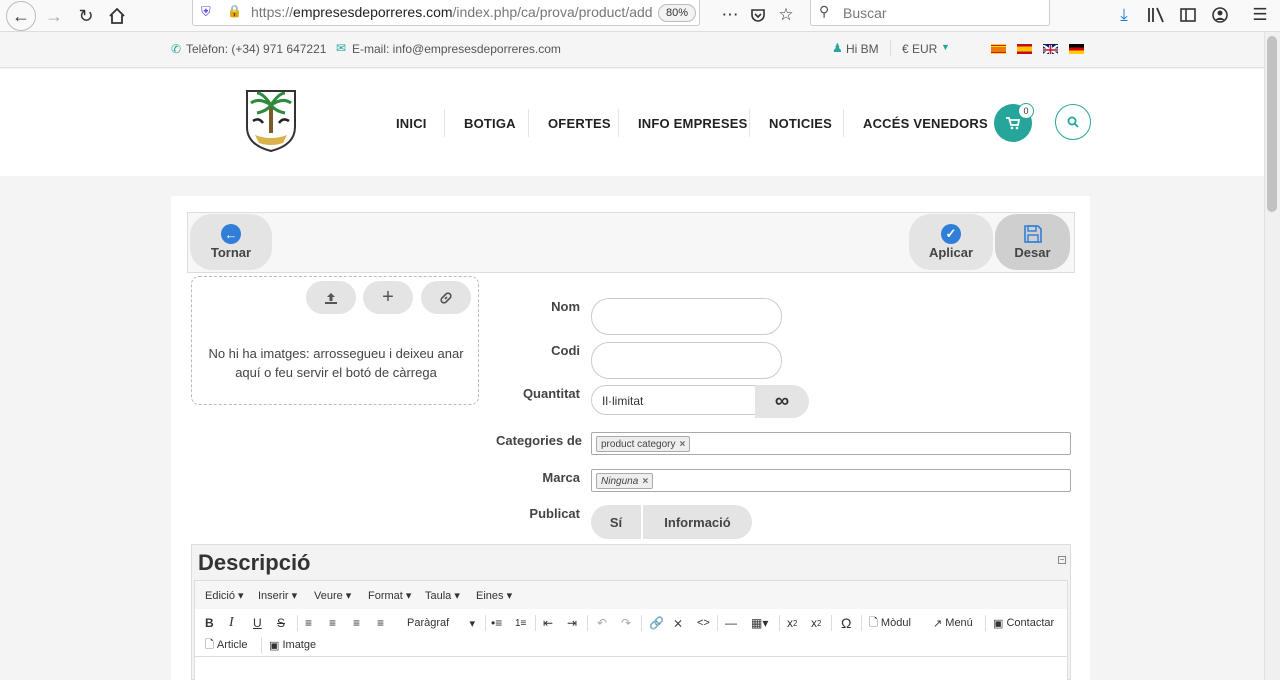 The height and width of the screenshot is (680, 1280). I want to click on add-image-button: +, so click(388, 297).